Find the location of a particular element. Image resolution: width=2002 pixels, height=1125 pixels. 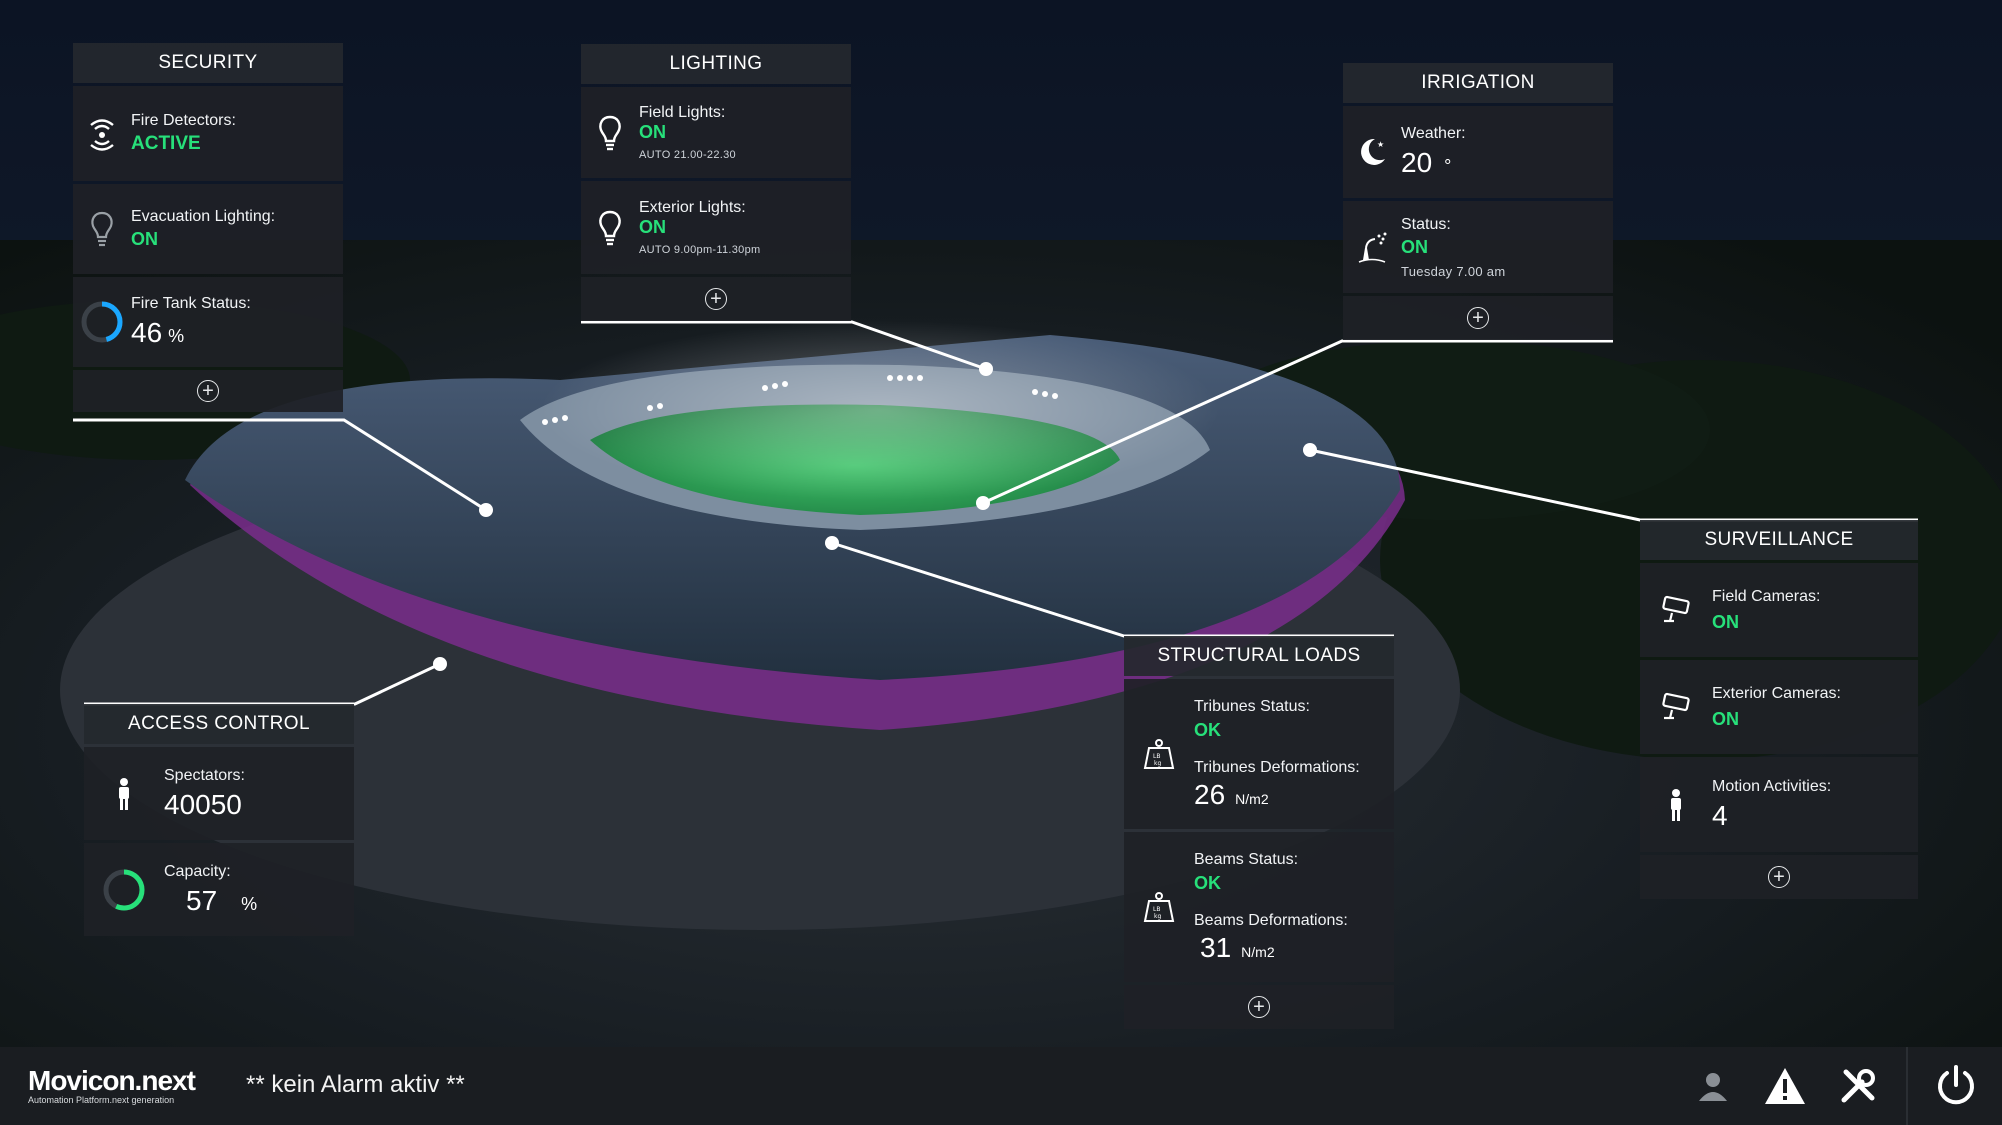

power-icon is located at coordinates (1956, 1086).